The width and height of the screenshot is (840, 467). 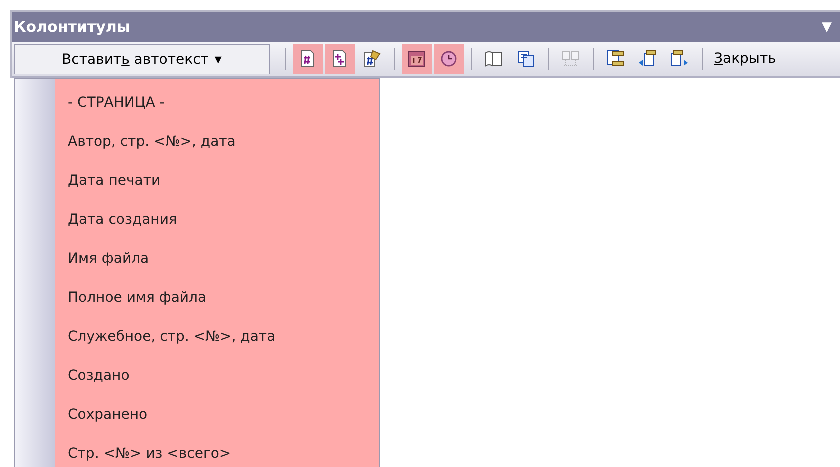 I want to click on next-icon, so click(x=680, y=59).